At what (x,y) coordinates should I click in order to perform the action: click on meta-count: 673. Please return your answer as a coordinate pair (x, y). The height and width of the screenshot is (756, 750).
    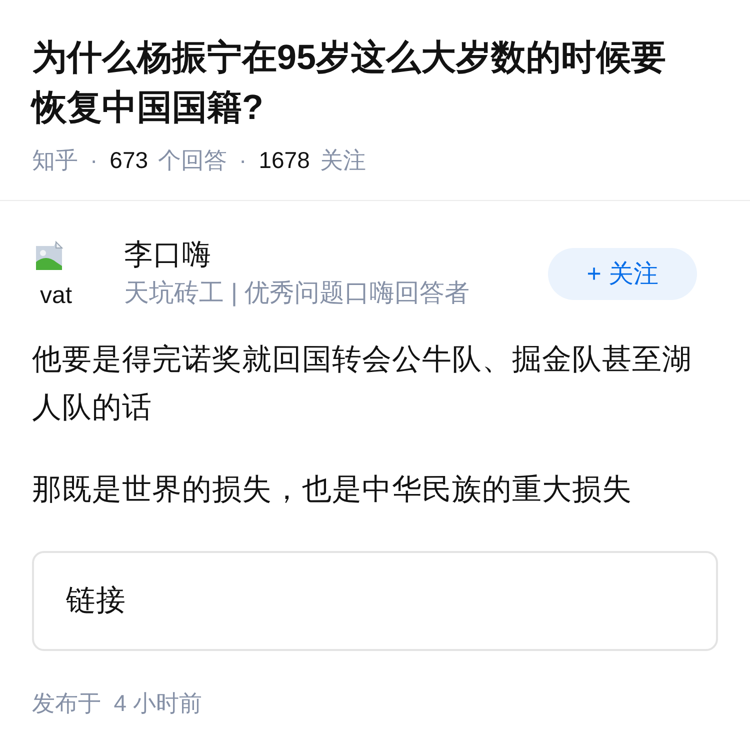
    Looking at the image, I should click on (129, 160).